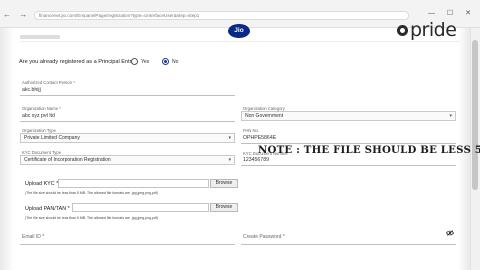 This screenshot has width=480, height=270. What do you see at coordinates (134, 61) in the screenshot?
I see `radio-yes` at bounding box center [134, 61].